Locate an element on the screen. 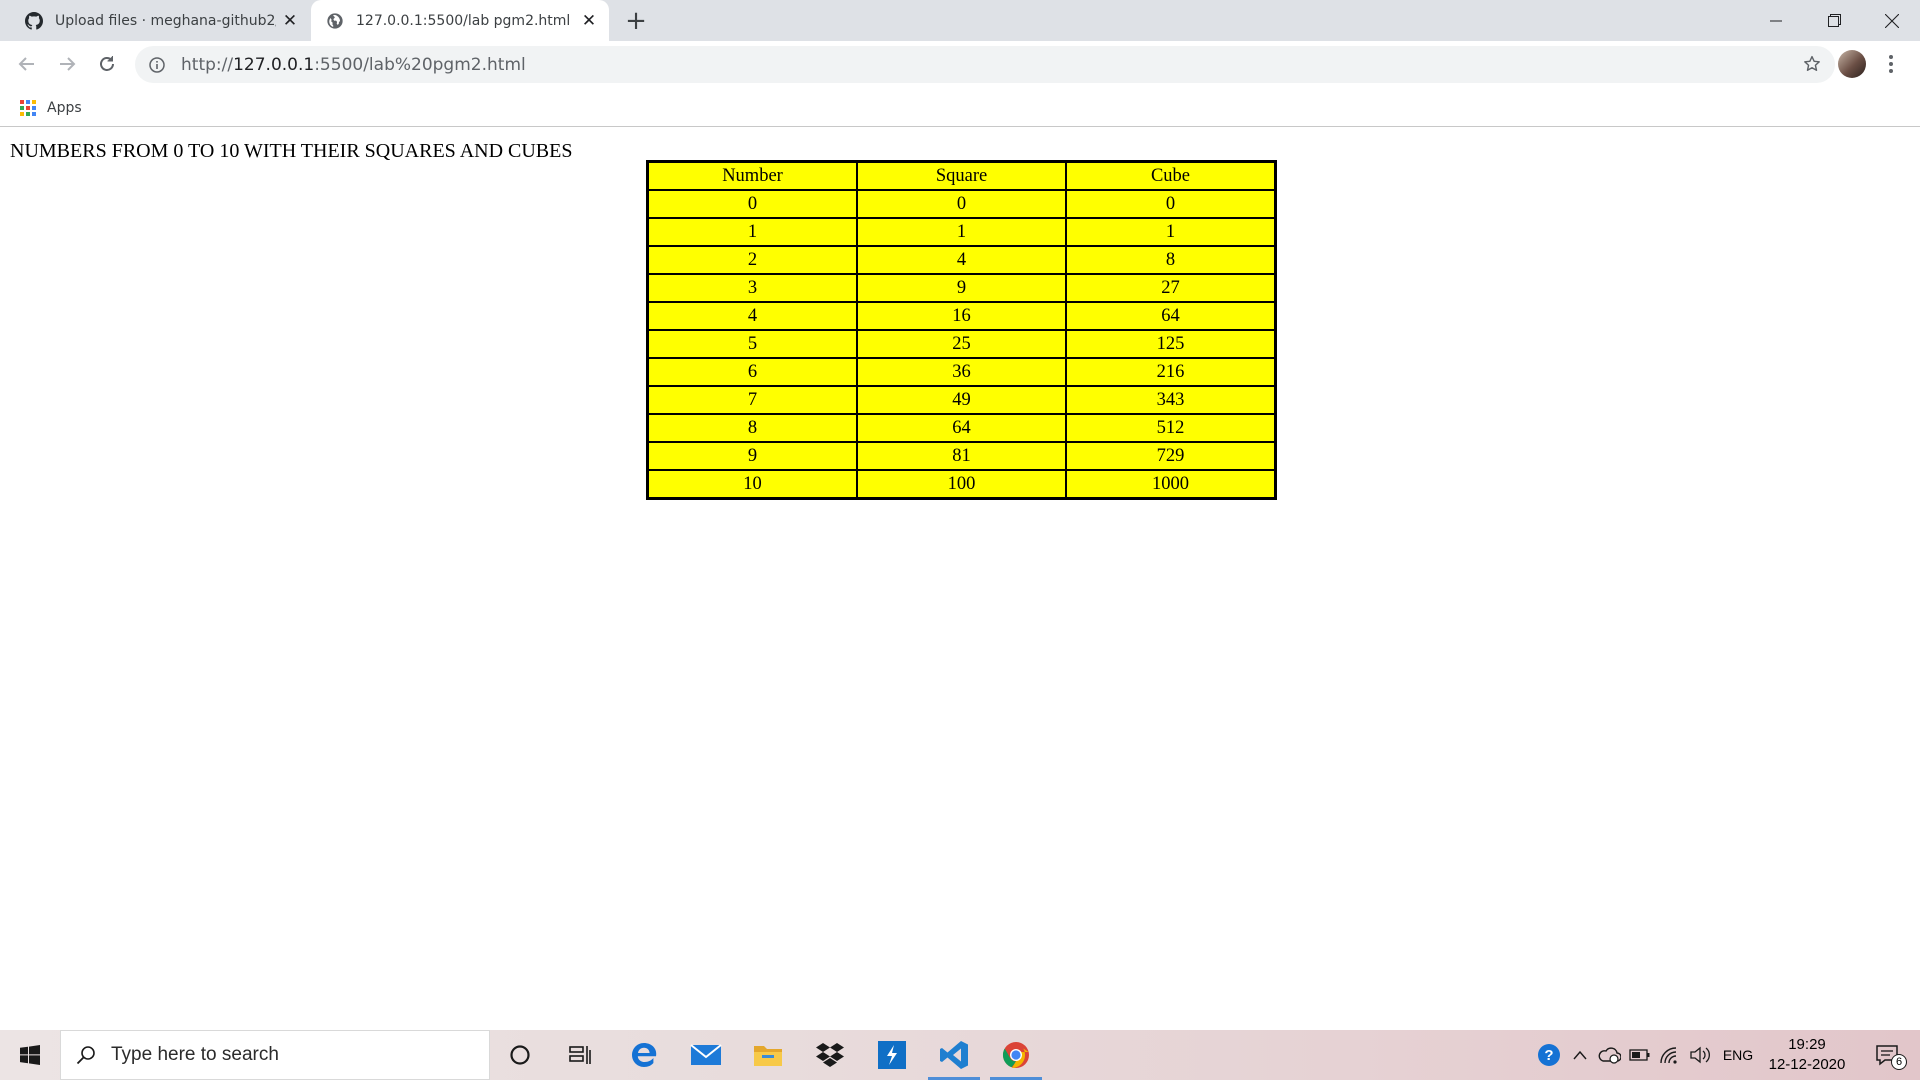  profile-avatar is located at coordinates (1852, 64).